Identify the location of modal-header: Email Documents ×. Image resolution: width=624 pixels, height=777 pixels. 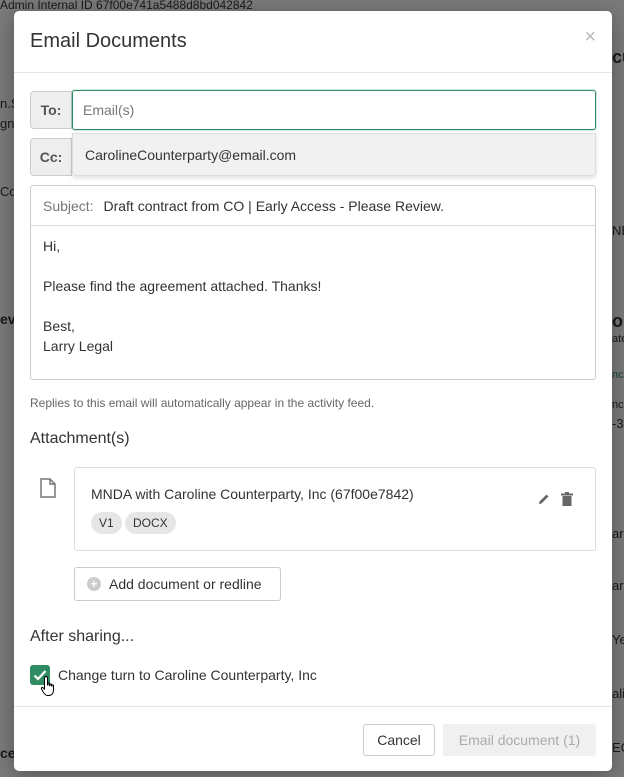
(313, 42).